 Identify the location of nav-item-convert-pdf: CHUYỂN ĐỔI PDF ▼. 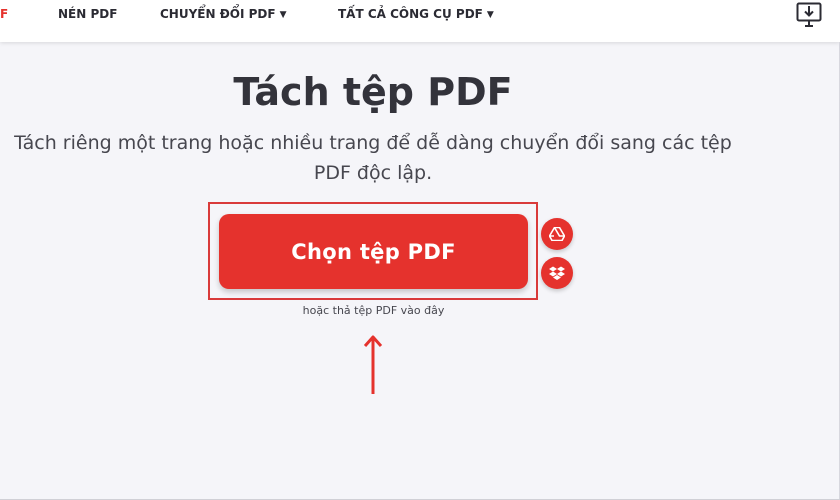
(223, 14).